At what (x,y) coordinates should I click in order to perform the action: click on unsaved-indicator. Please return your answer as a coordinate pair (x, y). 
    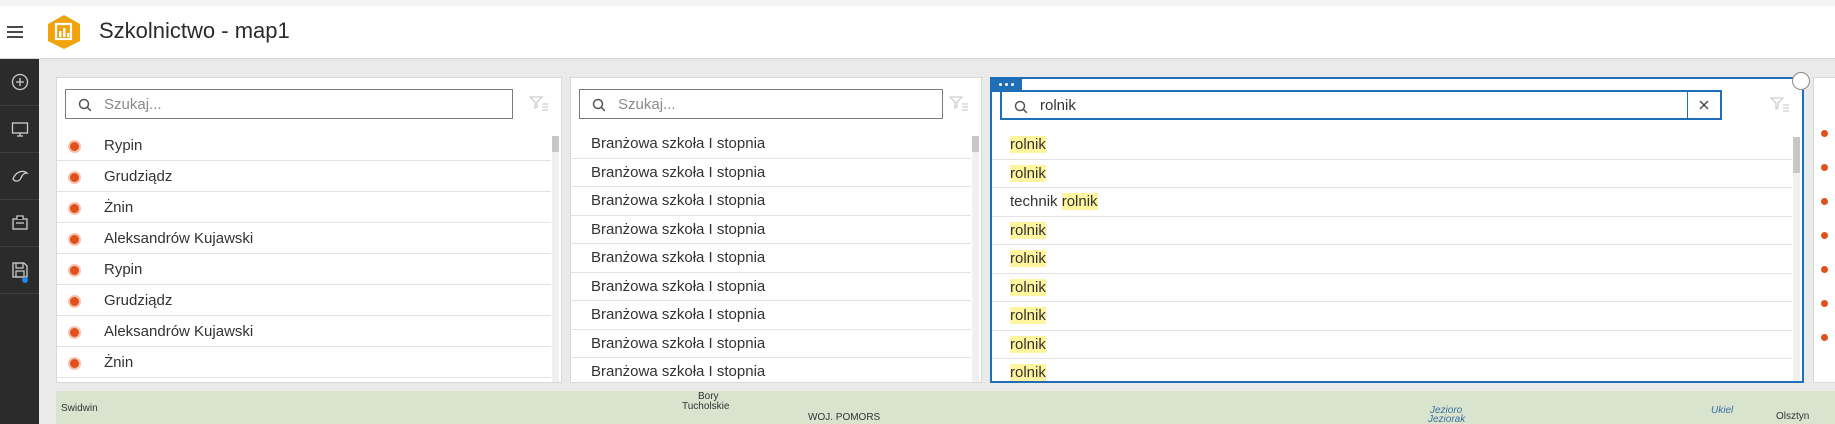
    Looking at the image, I should click on (25, 280).